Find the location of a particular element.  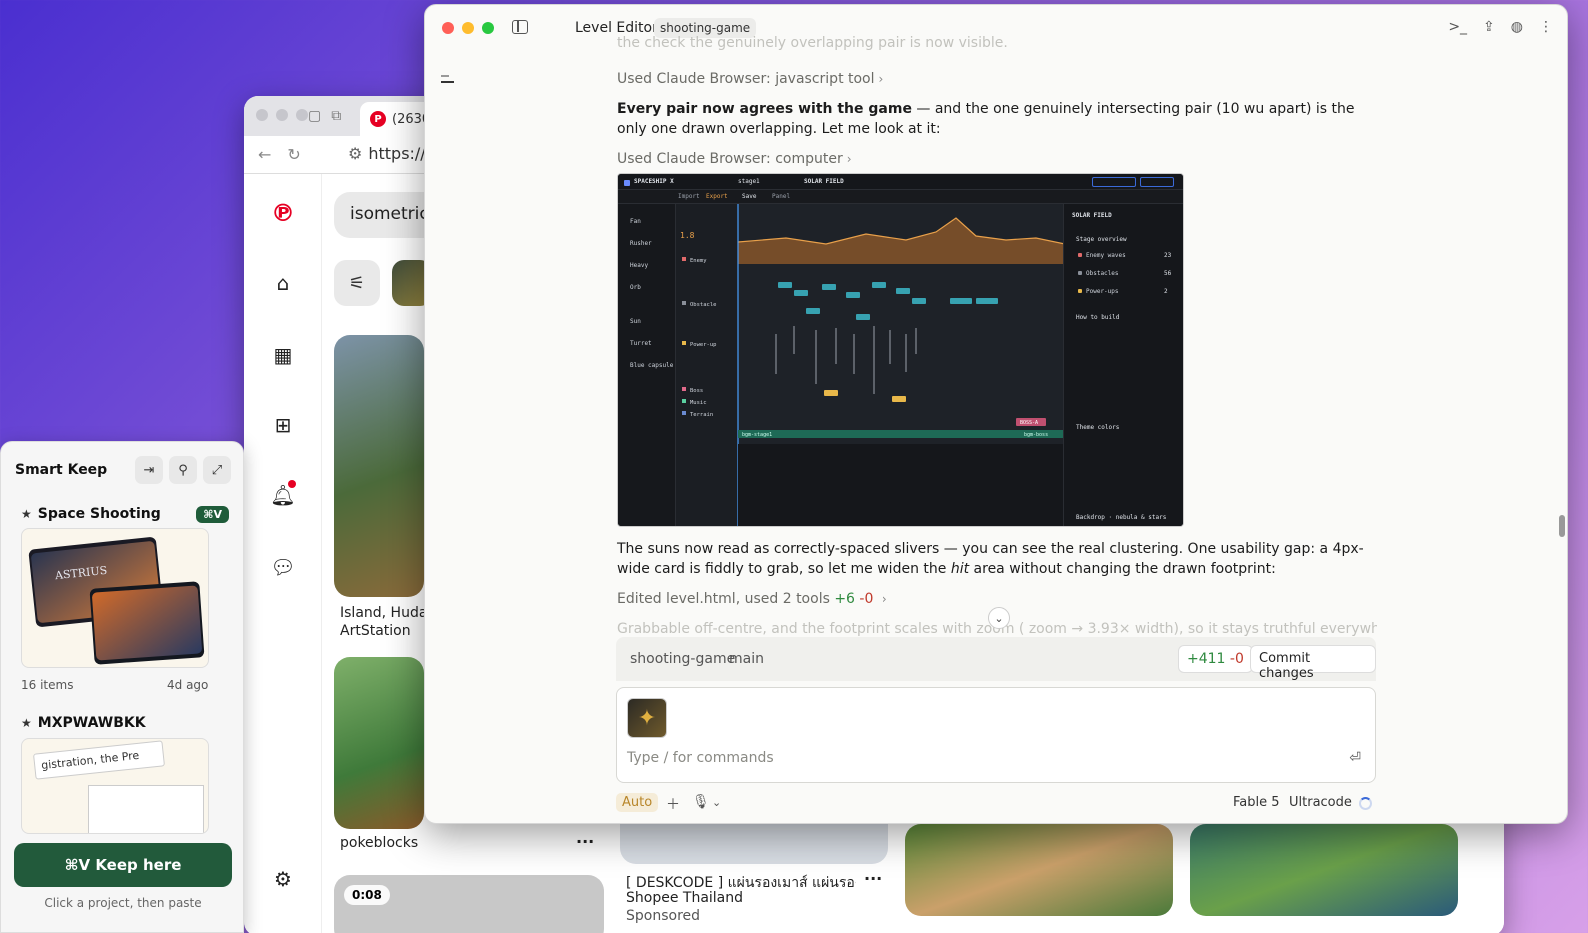

share-icon: ⇪ is located at coordinates (1489, 27).